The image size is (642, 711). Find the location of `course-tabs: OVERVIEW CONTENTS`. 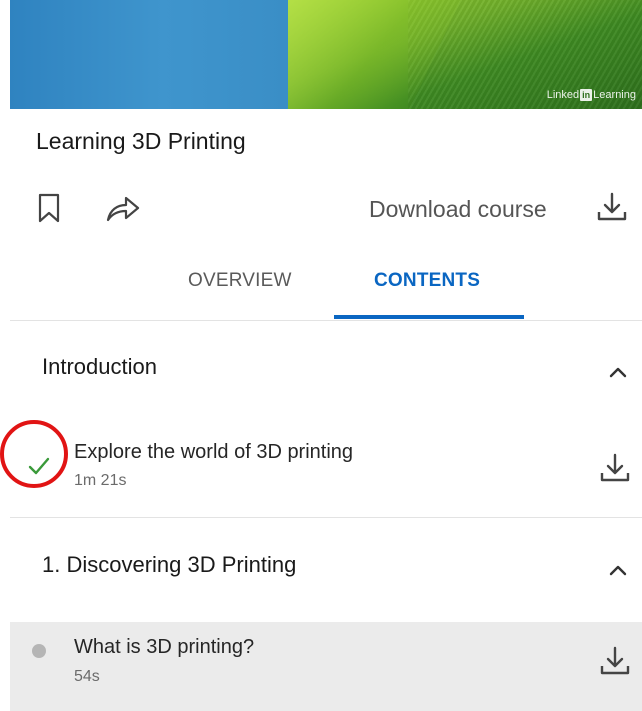

course-tabs: OVERVIEW CONTENTS is located at coordinates (326, 291).